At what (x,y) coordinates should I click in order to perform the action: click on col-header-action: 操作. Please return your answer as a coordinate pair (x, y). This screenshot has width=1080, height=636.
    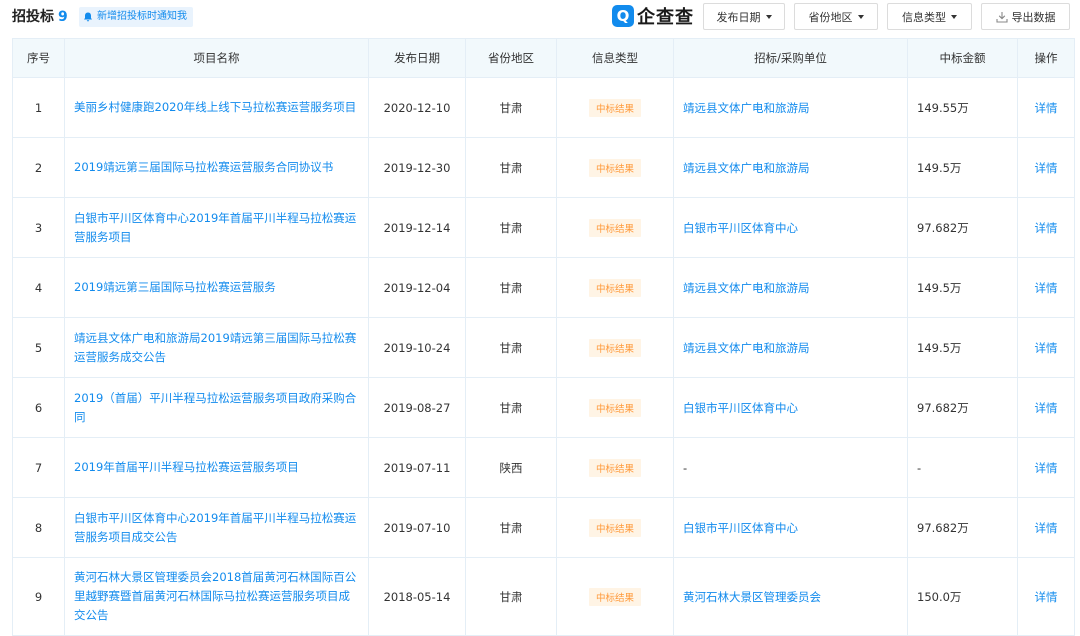
    Looking at the image, I should click on (1046, 58).